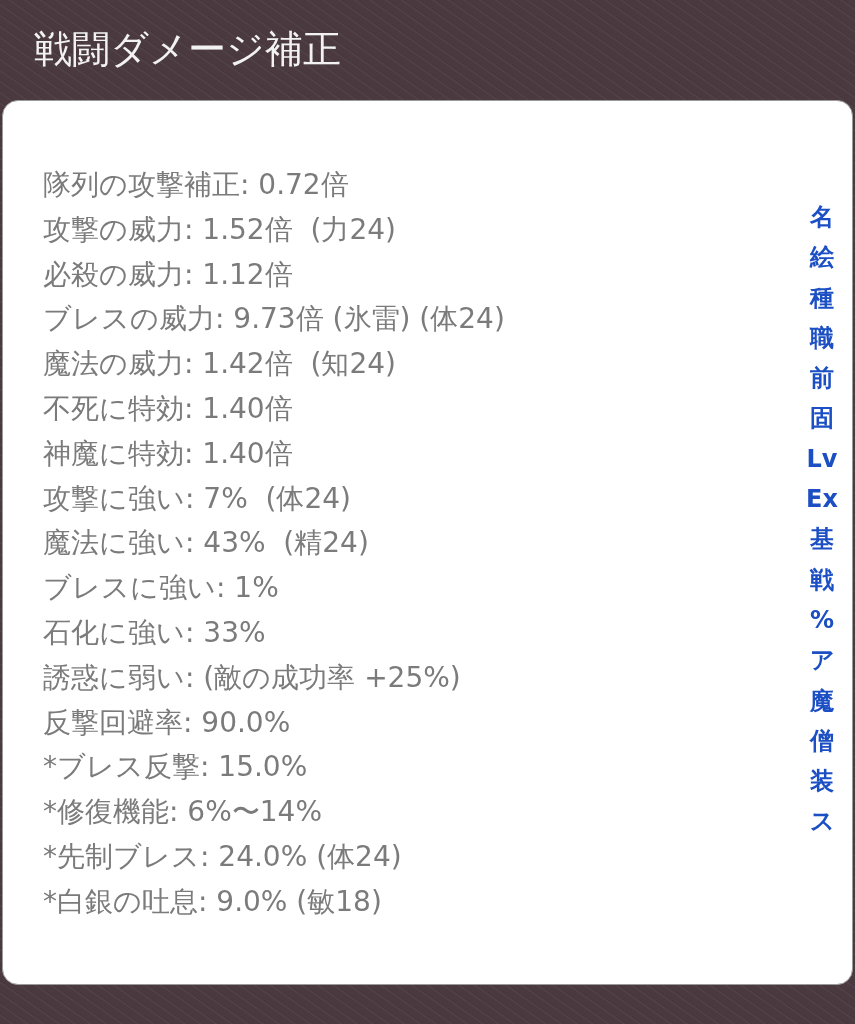 This screenshot has height=1024, width=855. I want to click on stat-line: 反撃回避率: 90.0%, so click(167, 722).